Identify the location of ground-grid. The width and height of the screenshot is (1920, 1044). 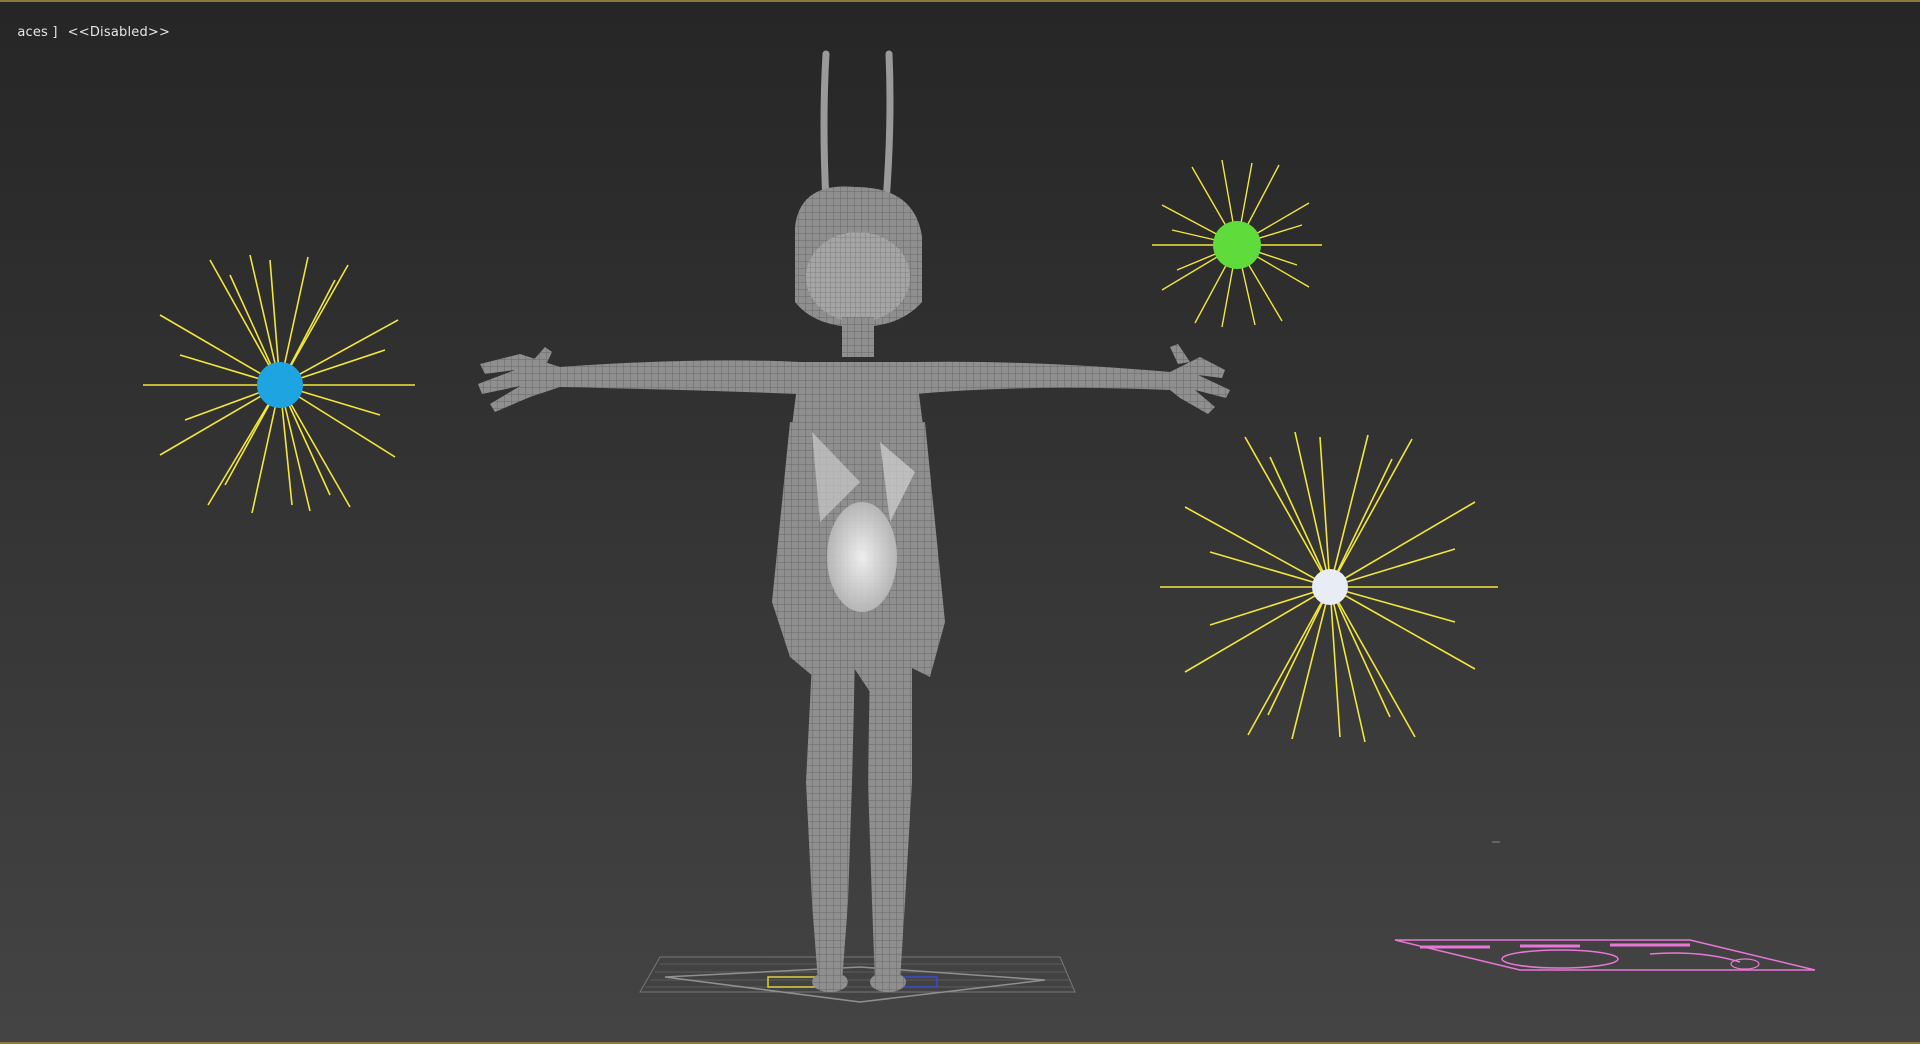
(857, 979).